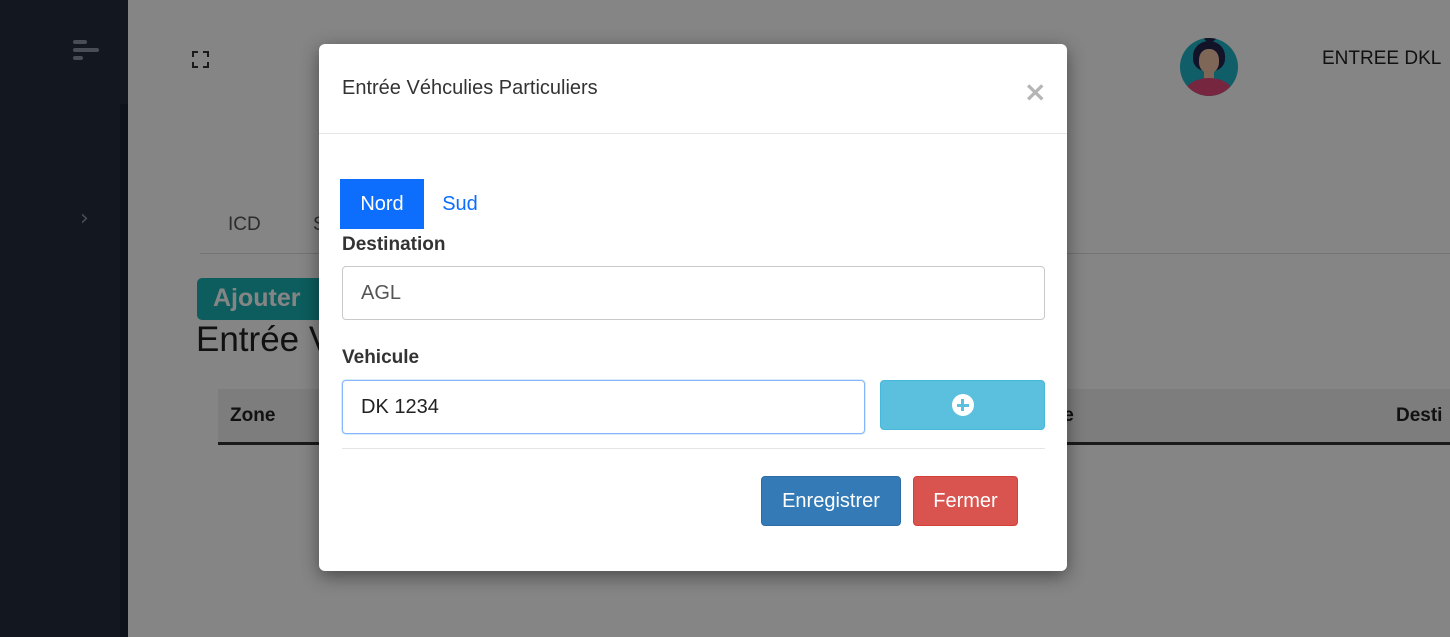 The height and width of the screenshot is (637, 1450). I want to click on tab-sud: Sud, so click(460, 204).